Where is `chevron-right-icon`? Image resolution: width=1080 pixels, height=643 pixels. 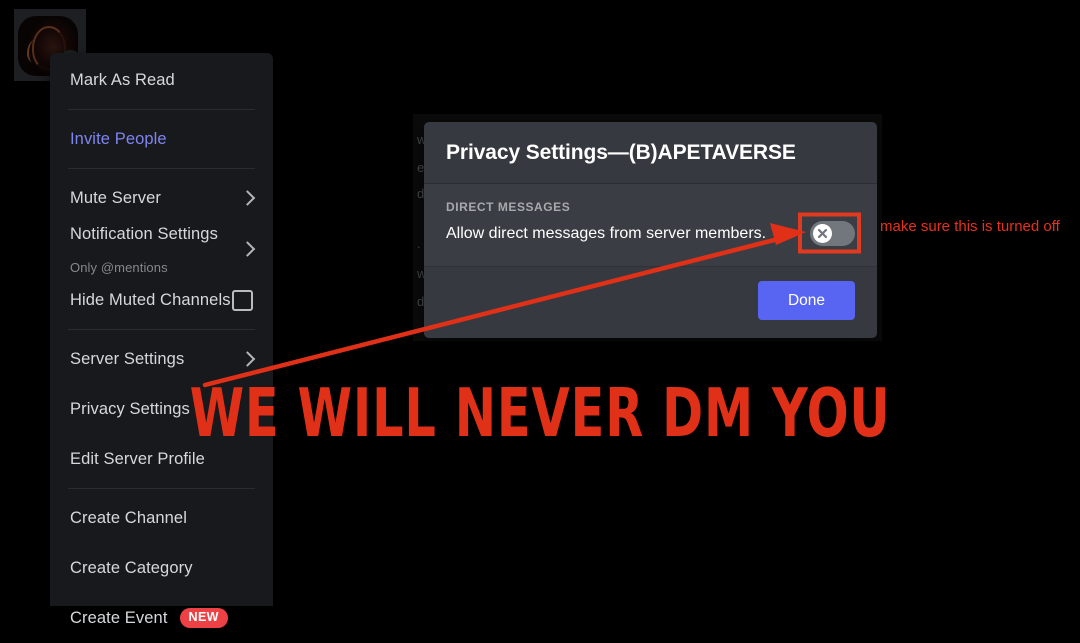
chevron-right-icon is located at coordinates (247, 249).